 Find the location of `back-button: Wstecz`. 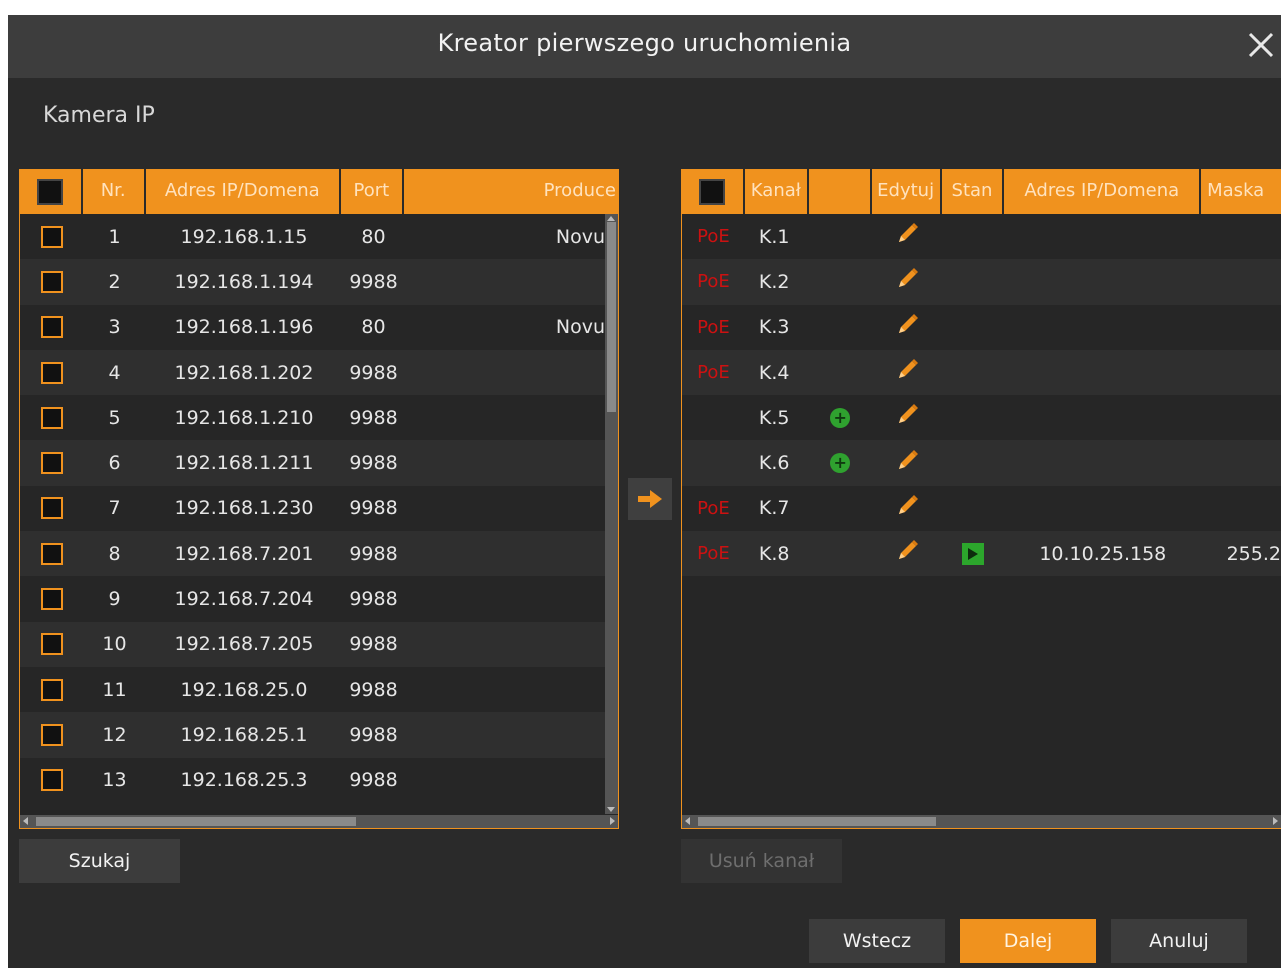

back-button: Wstecz is located at coordinates (877, 941).